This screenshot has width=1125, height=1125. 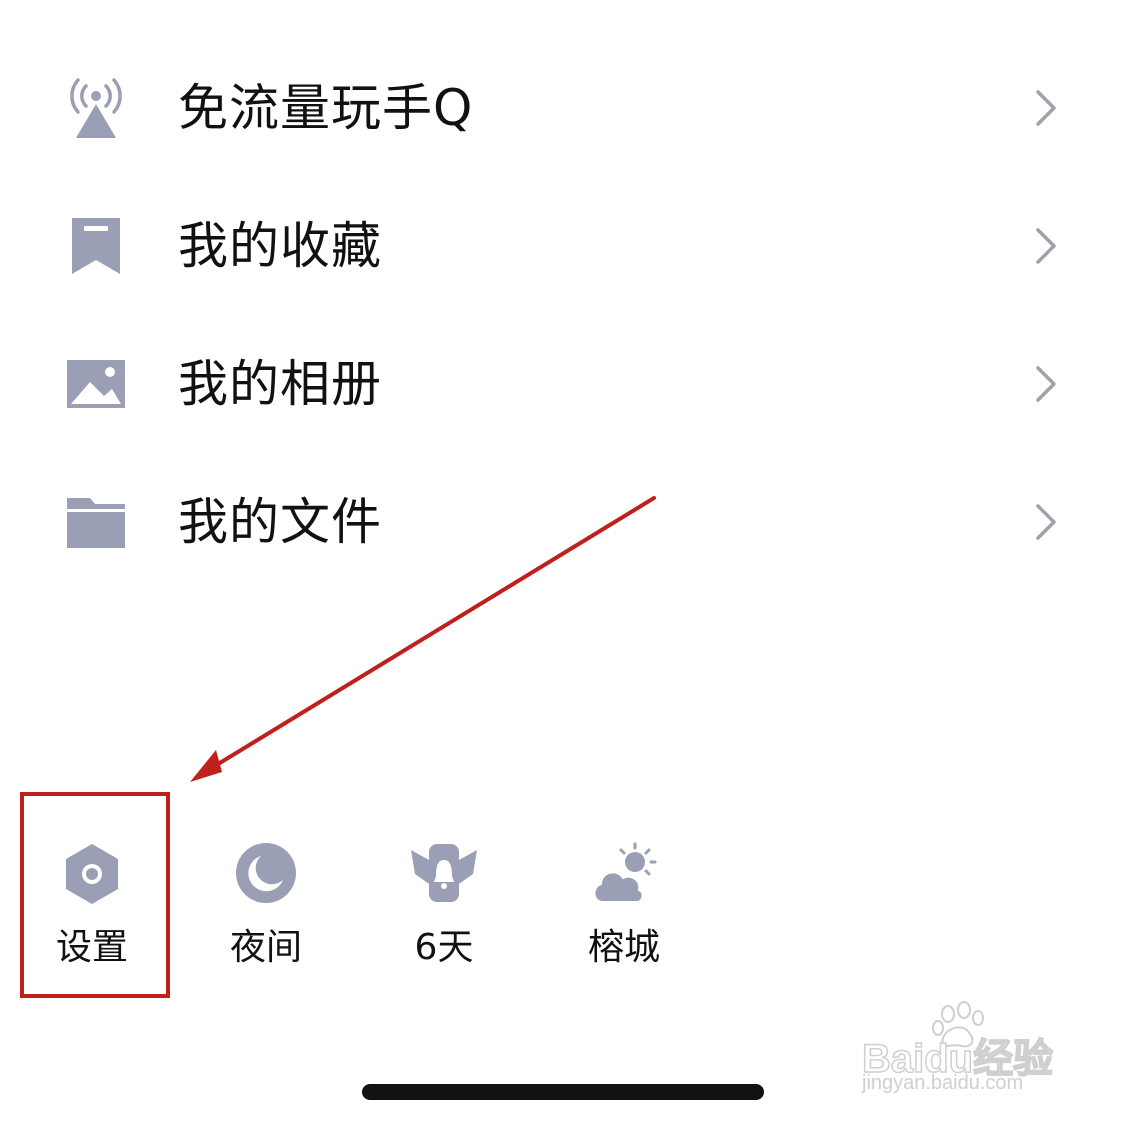 What do you see at coordinates (266, 873) in the screenshot?
I see `night-mode-moon-icon` at bounding box center [266, 873].